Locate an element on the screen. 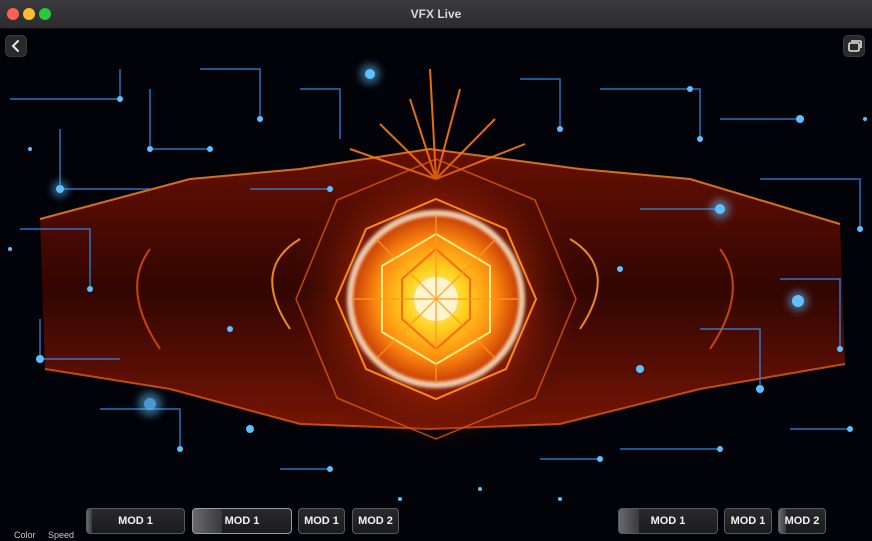 The width and height of the screenshot is (872, 541). window-title: VFX Live is located at coordinates (436, 14).